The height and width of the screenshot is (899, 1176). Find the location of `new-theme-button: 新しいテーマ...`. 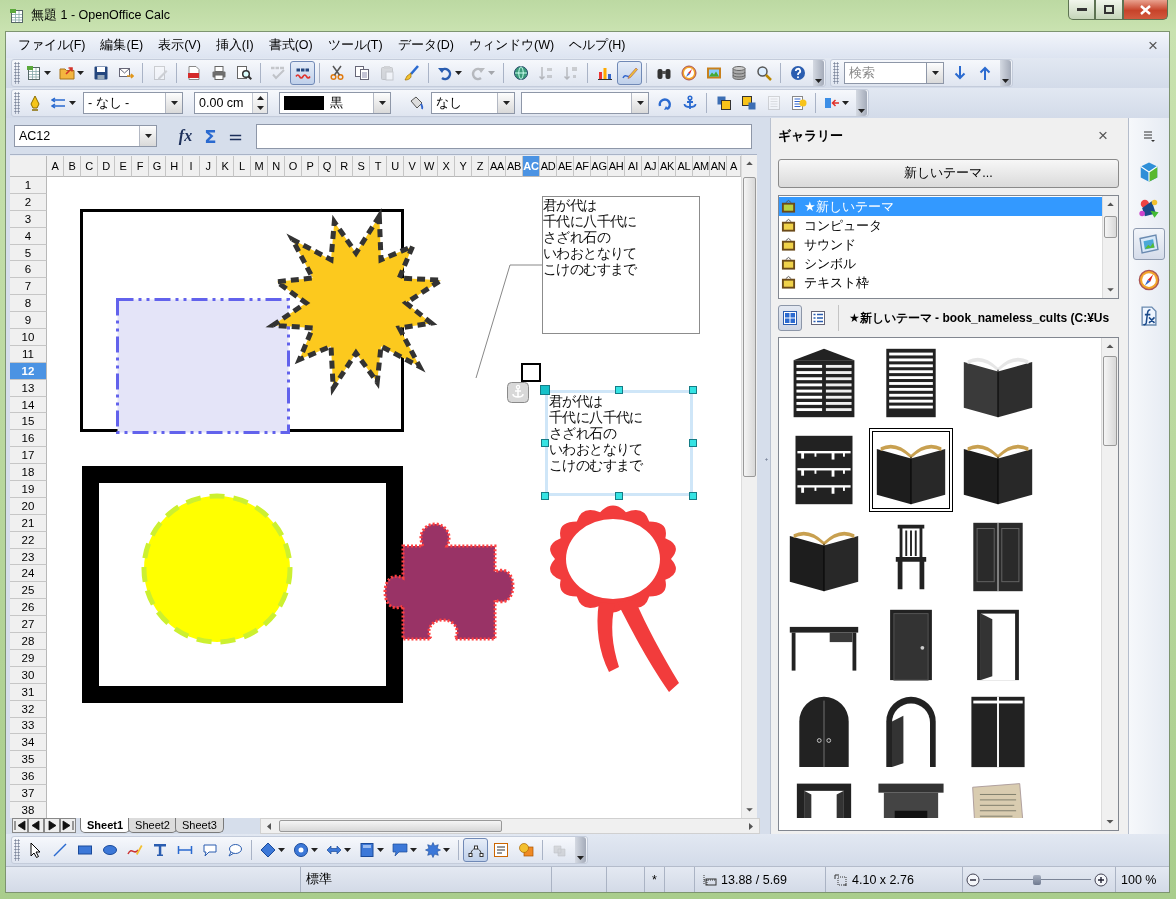

new-theme-button: 新しいテーマ... is located at coordinates (948, 173).